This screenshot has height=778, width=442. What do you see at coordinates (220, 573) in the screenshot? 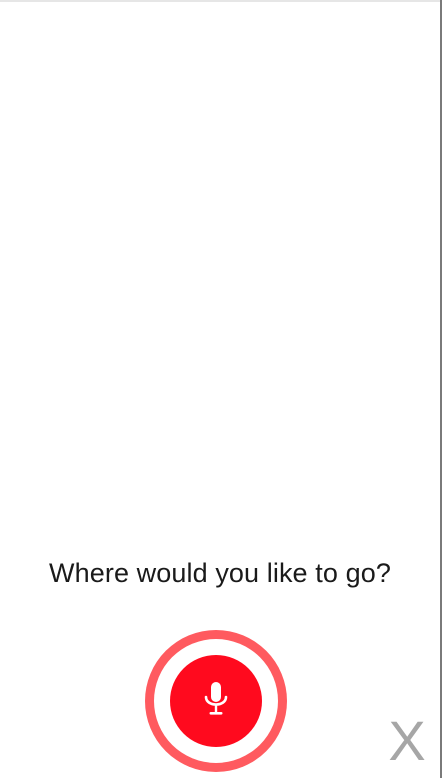
I see `voice-prompt-text: Where would you like to go?` at bounding box center [220, 573].